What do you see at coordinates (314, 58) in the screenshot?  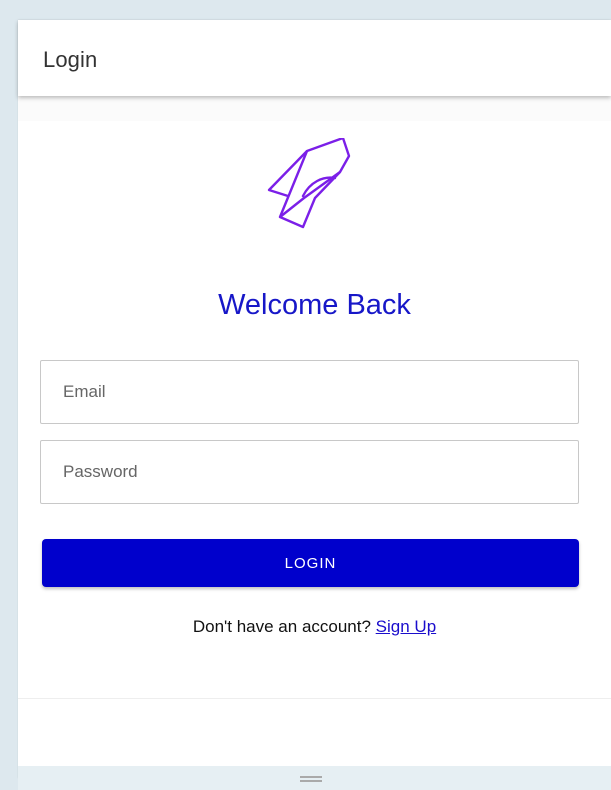 I see `app-bar: Login` at bounding box center [314, 58].